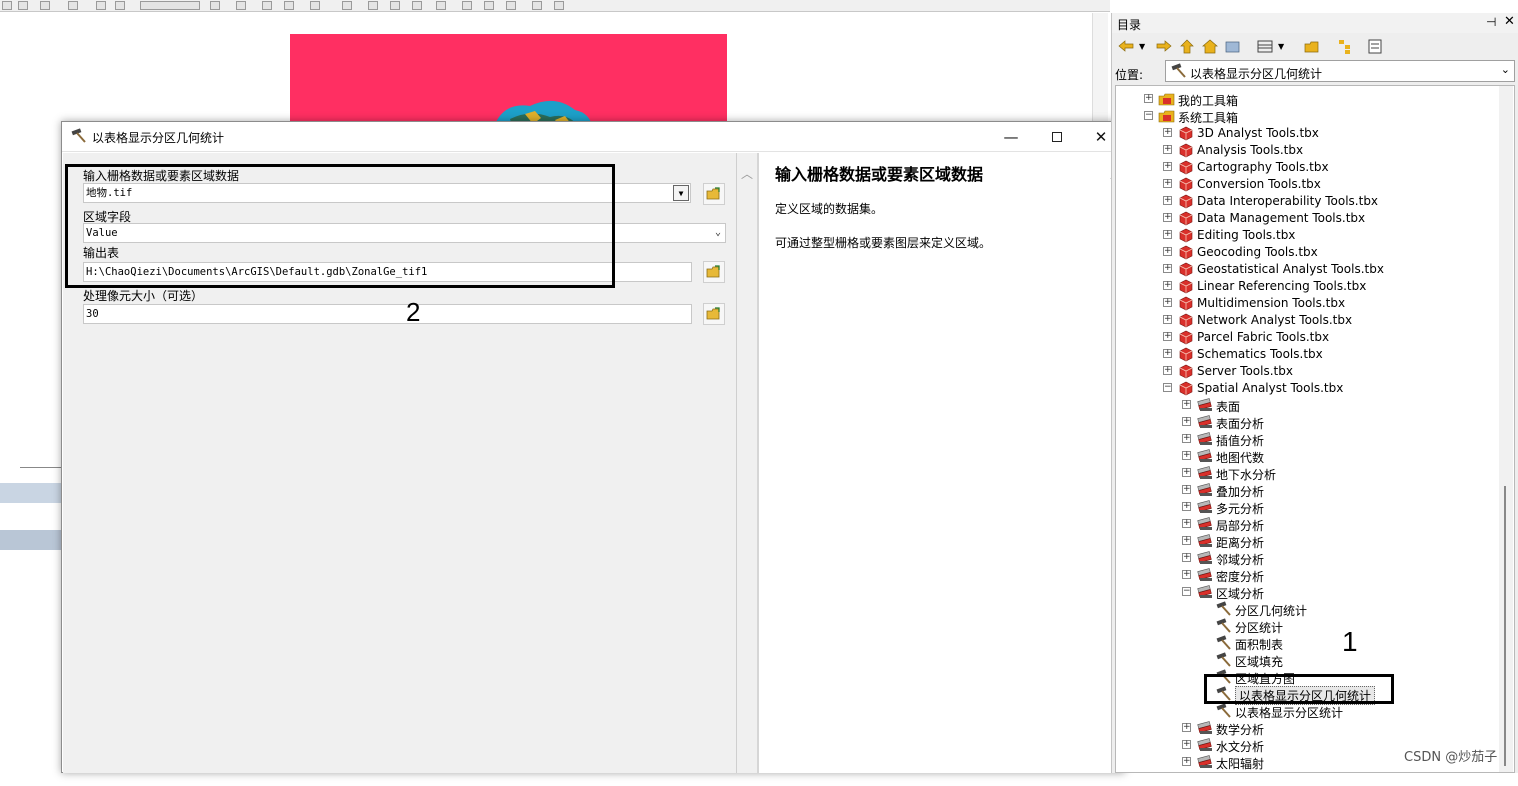 The width and height of the screenshot is (1518, 786). What do you see at coordinates (1340, 71) in the screenshot?
I see `location-combo: 以表格显示分区几何统计 ⌄` at bounding box center [1340, 71].